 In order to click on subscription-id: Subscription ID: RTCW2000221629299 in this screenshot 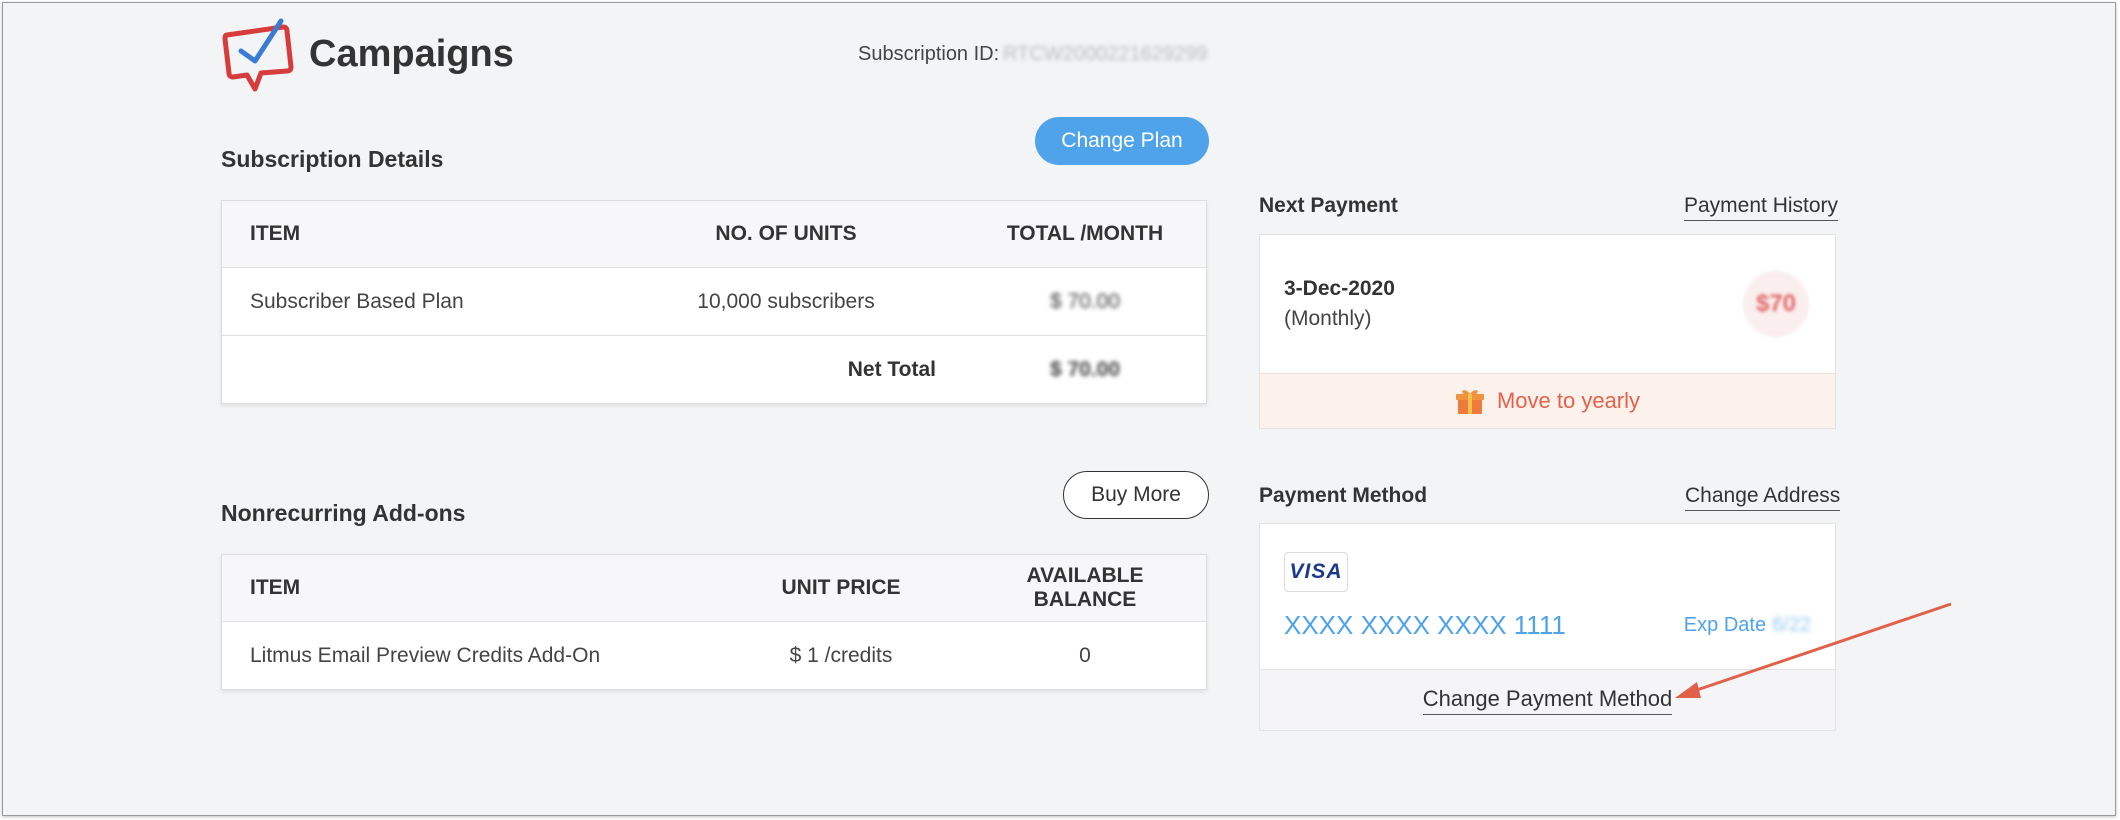, I will do `click(1032, 54)`.